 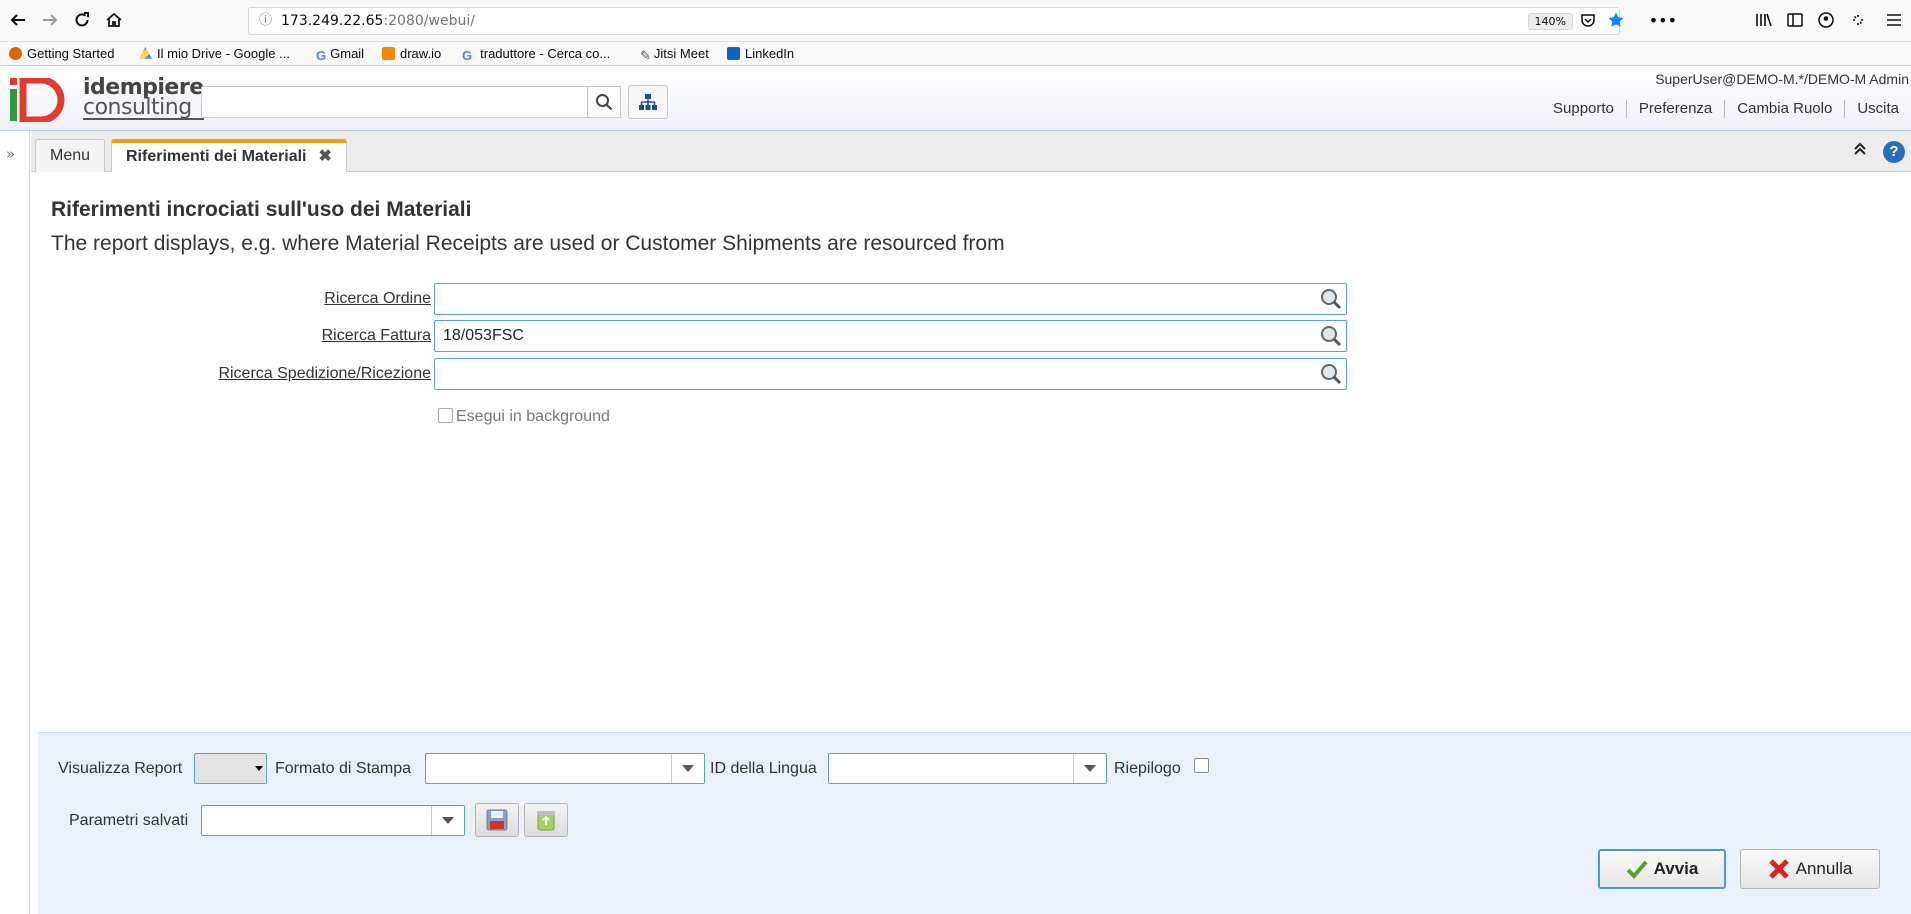 I want to click on change-role-link: Cambia Ruolo, so click(x=1784, y=109).